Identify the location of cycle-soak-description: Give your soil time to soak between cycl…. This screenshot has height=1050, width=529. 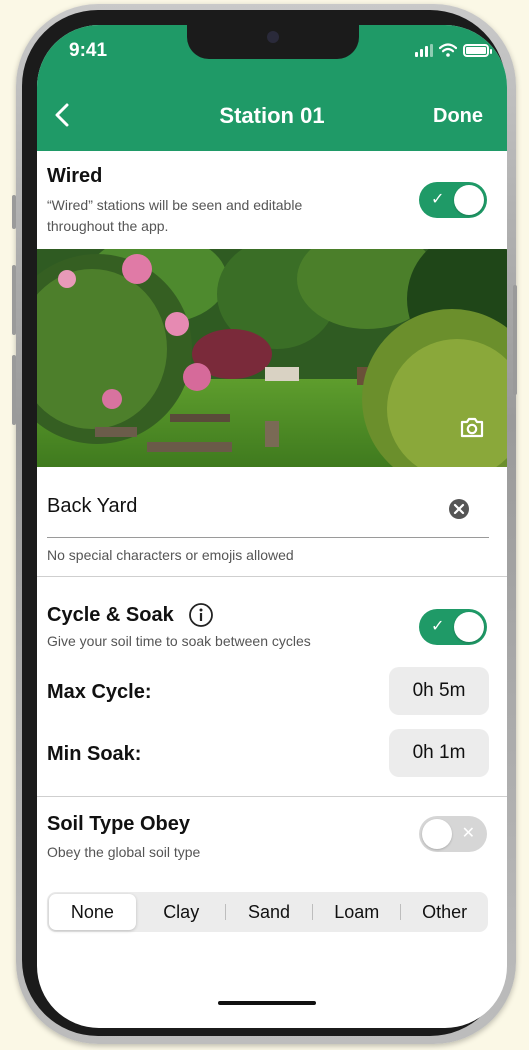
(179, 641).